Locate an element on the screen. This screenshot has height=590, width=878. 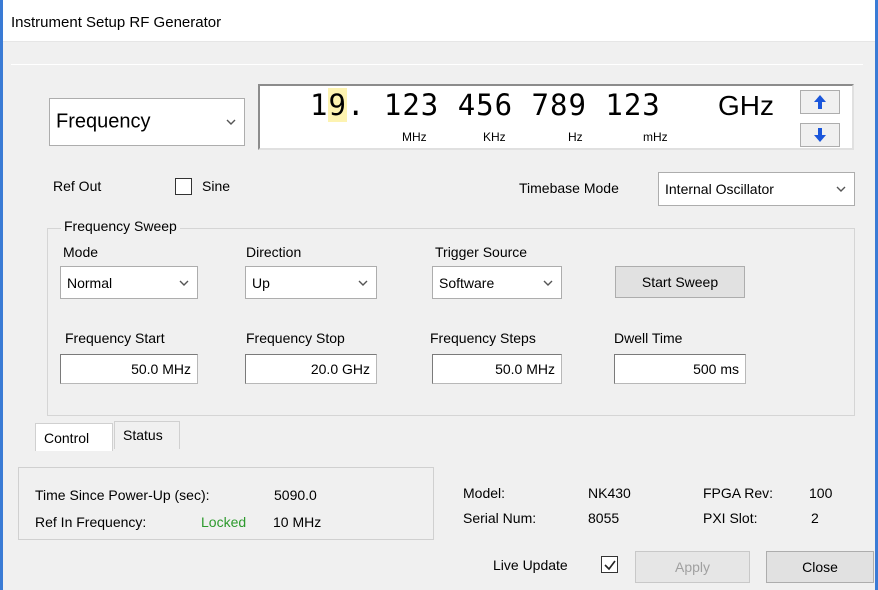
frequency-start-field: 50.0 MHz is located at coordinates (129, 369).